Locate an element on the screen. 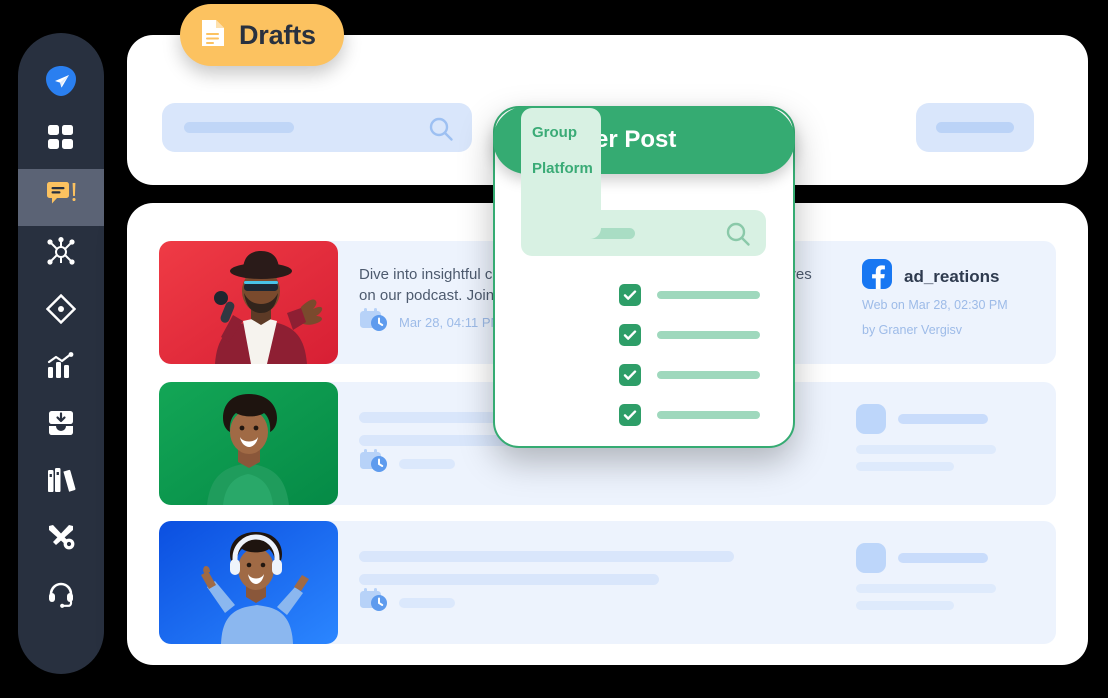 This screenshot has width=1108, height=698. post-schedule: Mar 28, 04:11 PM is located at coordinates (430, 322).